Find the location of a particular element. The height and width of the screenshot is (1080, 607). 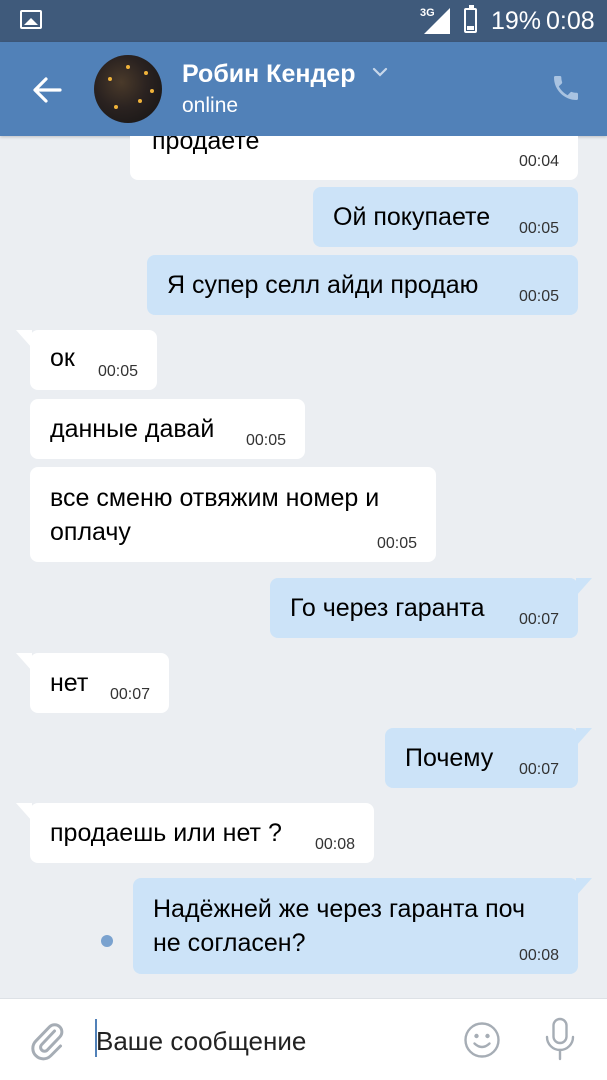

message-time: 00:04 is located at coordinates (538, 161).